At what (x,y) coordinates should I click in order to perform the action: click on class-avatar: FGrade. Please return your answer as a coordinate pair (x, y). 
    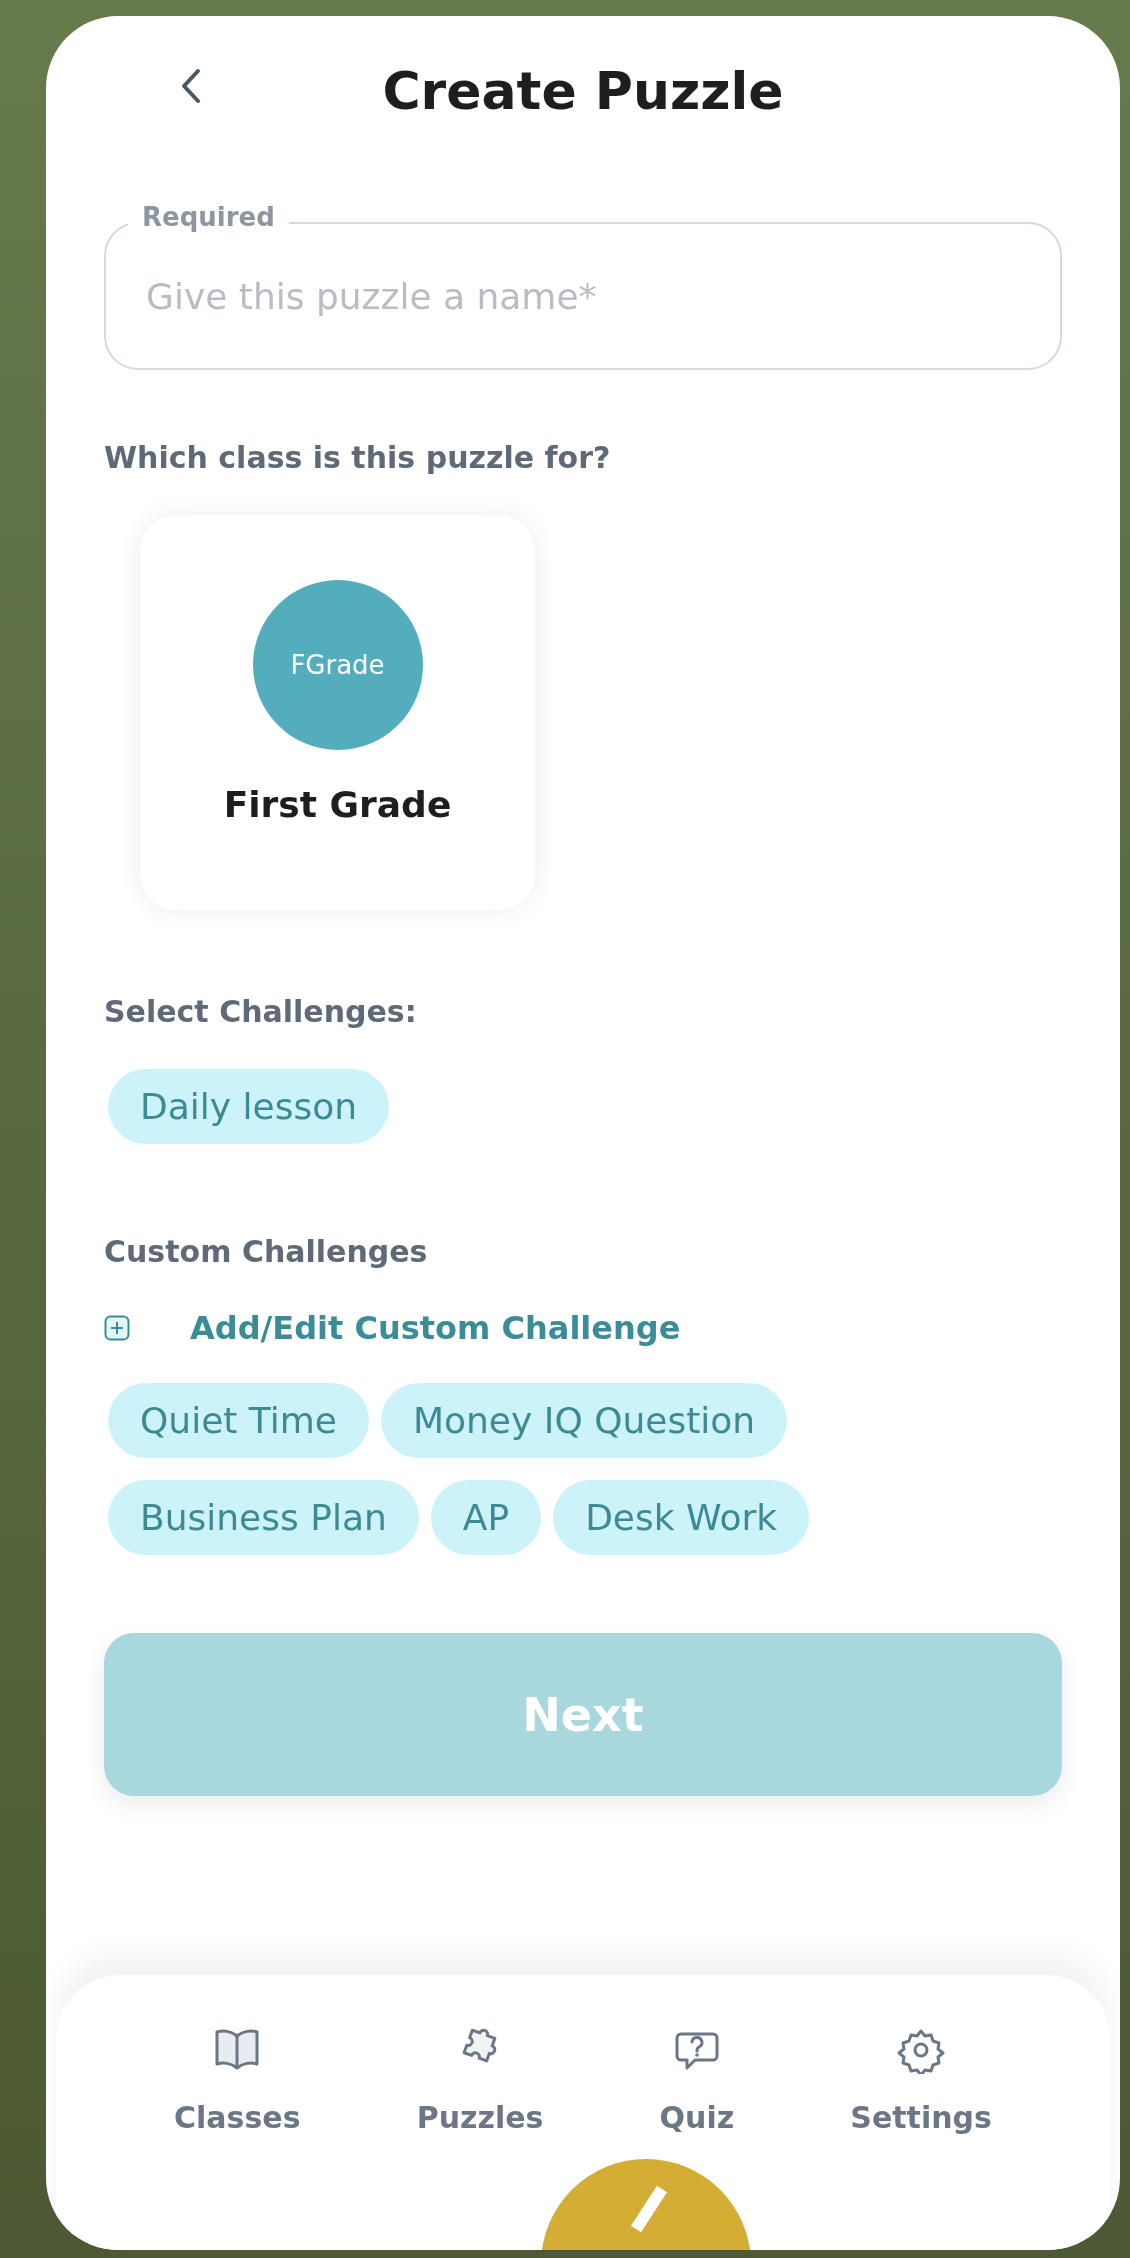
    Looking at the image, I should click on (337, 665).